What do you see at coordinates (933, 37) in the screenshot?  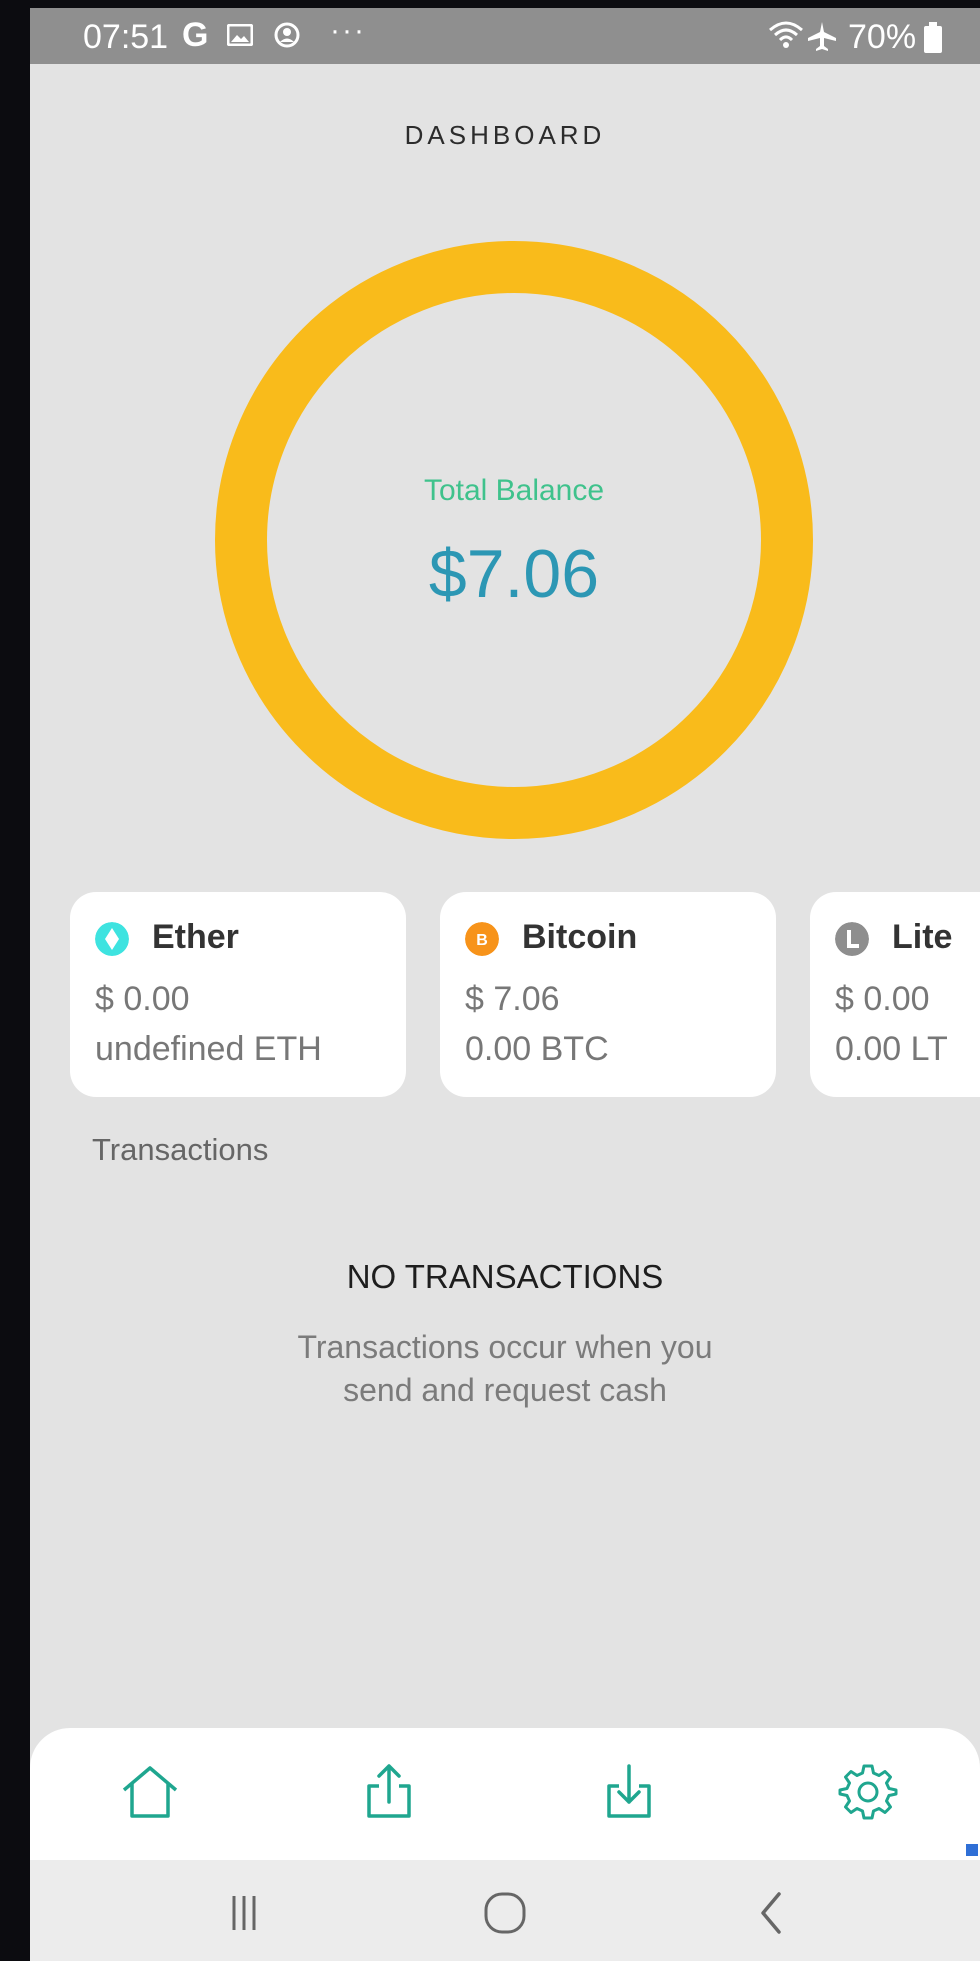 I see `battery-icon` at bounding box center [933, 37].